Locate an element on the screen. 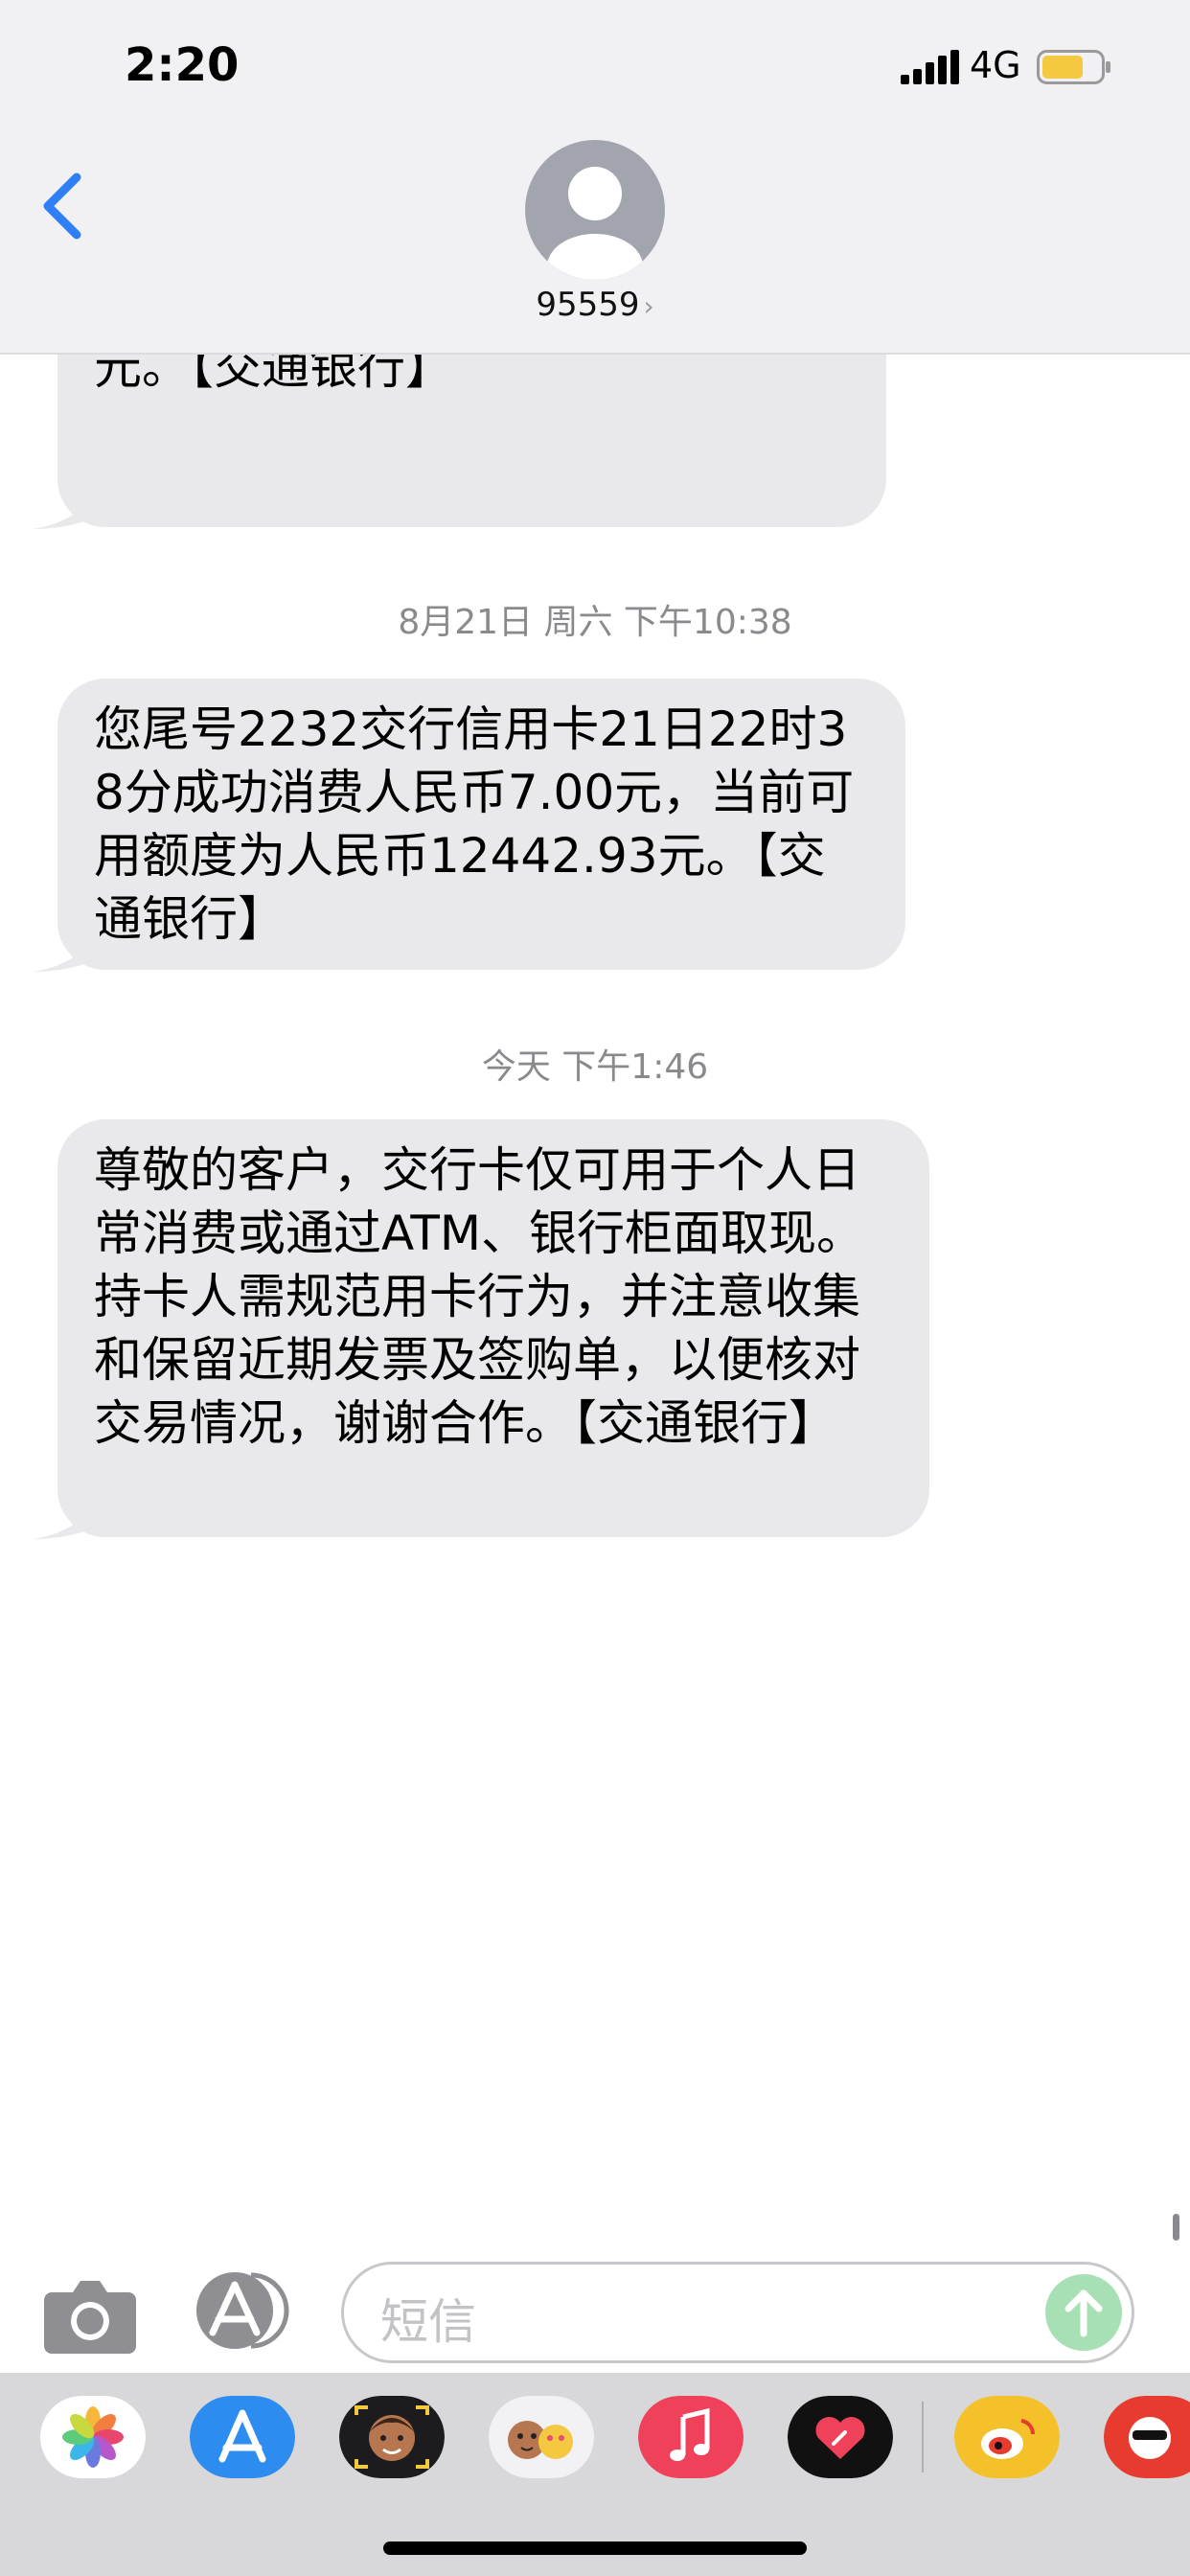 The height and width of the screenshot is (2576, 1190). music-icon is located at coordinates (691, 2437).